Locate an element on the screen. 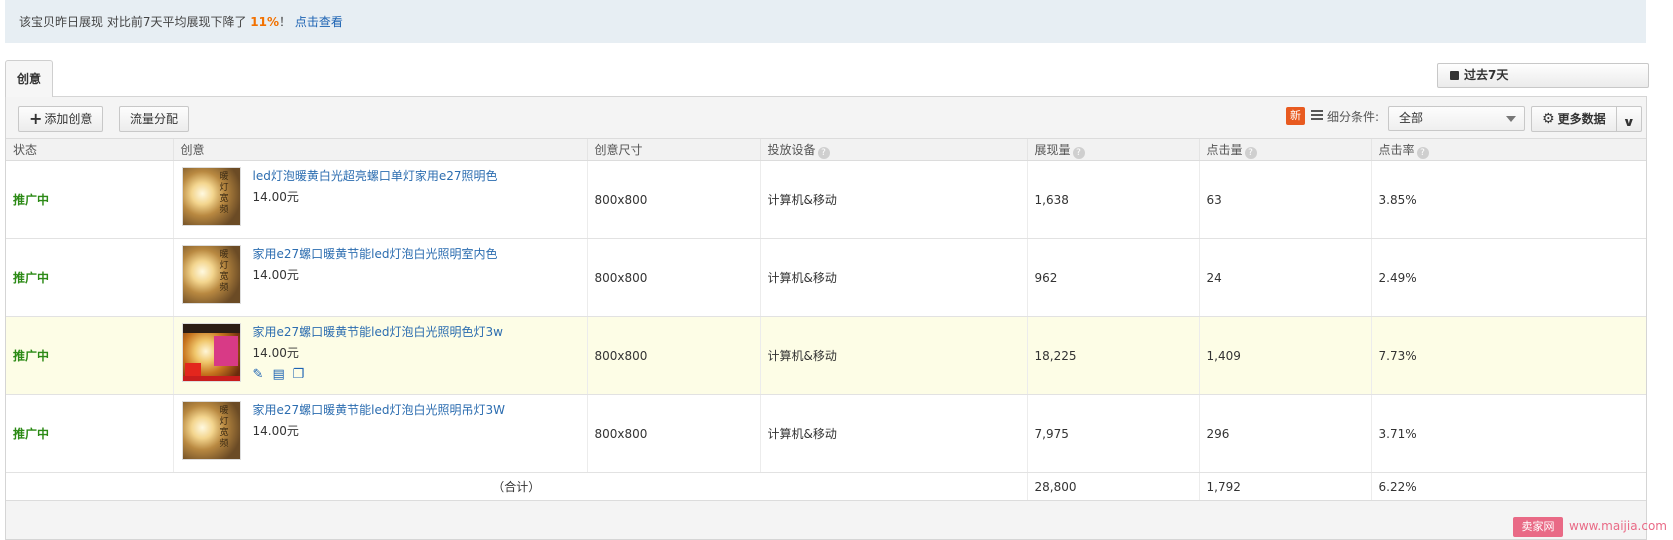 This screenshot has height=540, width=1673. table-header-row: 状态 创意 创意尺寸 投放设备? 展现量? 点击量? 点击率? is located at coordinates (826, 149).